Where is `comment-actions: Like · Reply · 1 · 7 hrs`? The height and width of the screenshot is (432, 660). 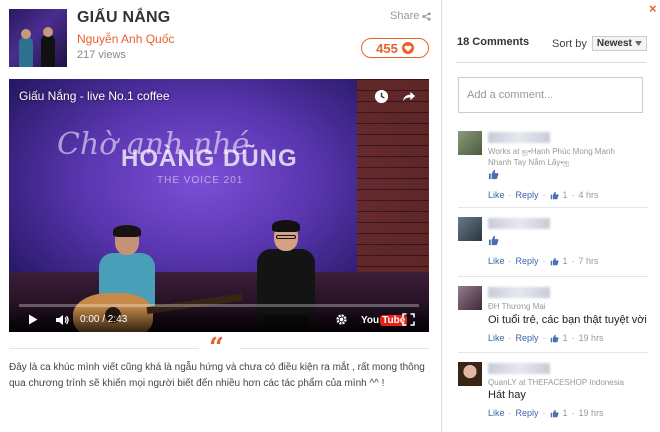 comment-actions: Like · Reply · 1 · 7 hrs is located at coordinates (543, 261).